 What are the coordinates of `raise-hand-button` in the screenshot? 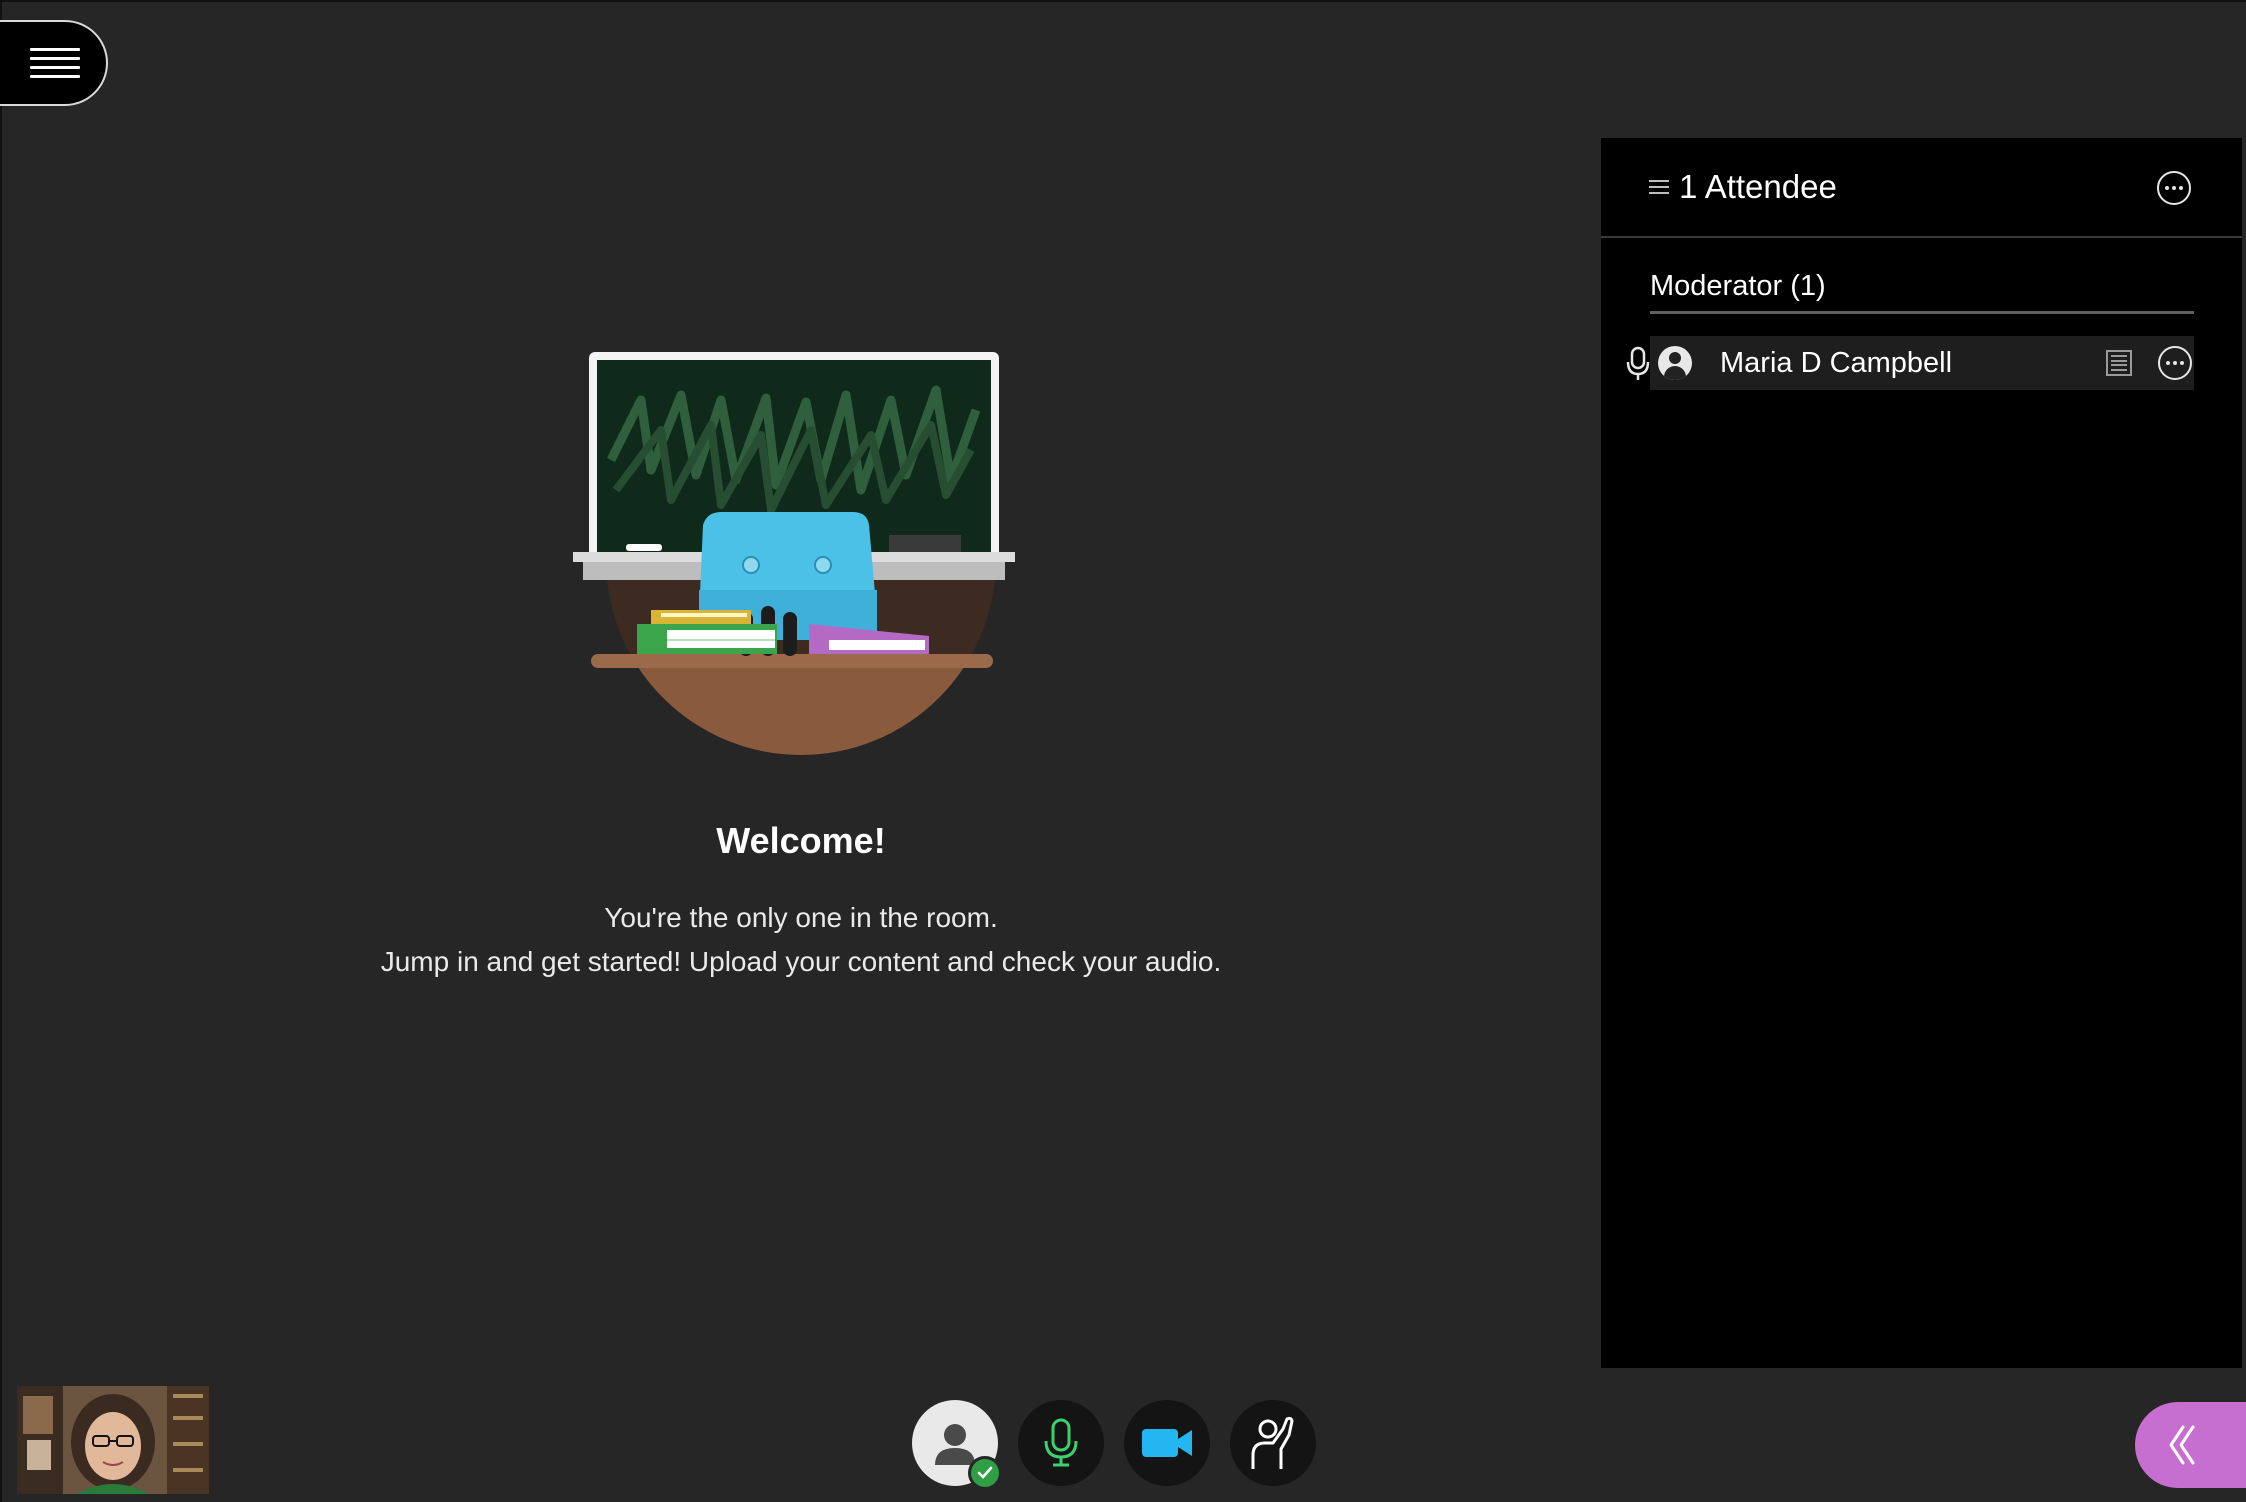 It's located at (1273, 1443).